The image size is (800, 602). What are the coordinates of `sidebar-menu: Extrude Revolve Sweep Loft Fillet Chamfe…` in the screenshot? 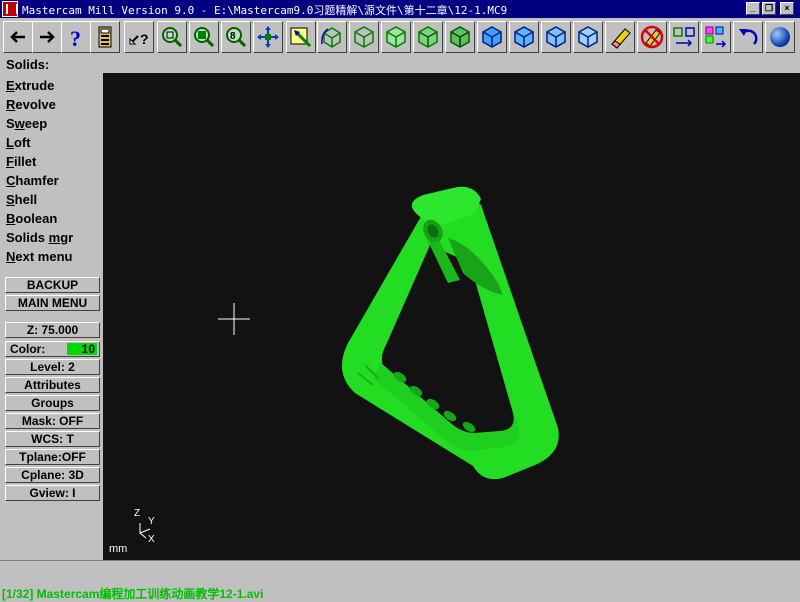 It's located at (51, 316).